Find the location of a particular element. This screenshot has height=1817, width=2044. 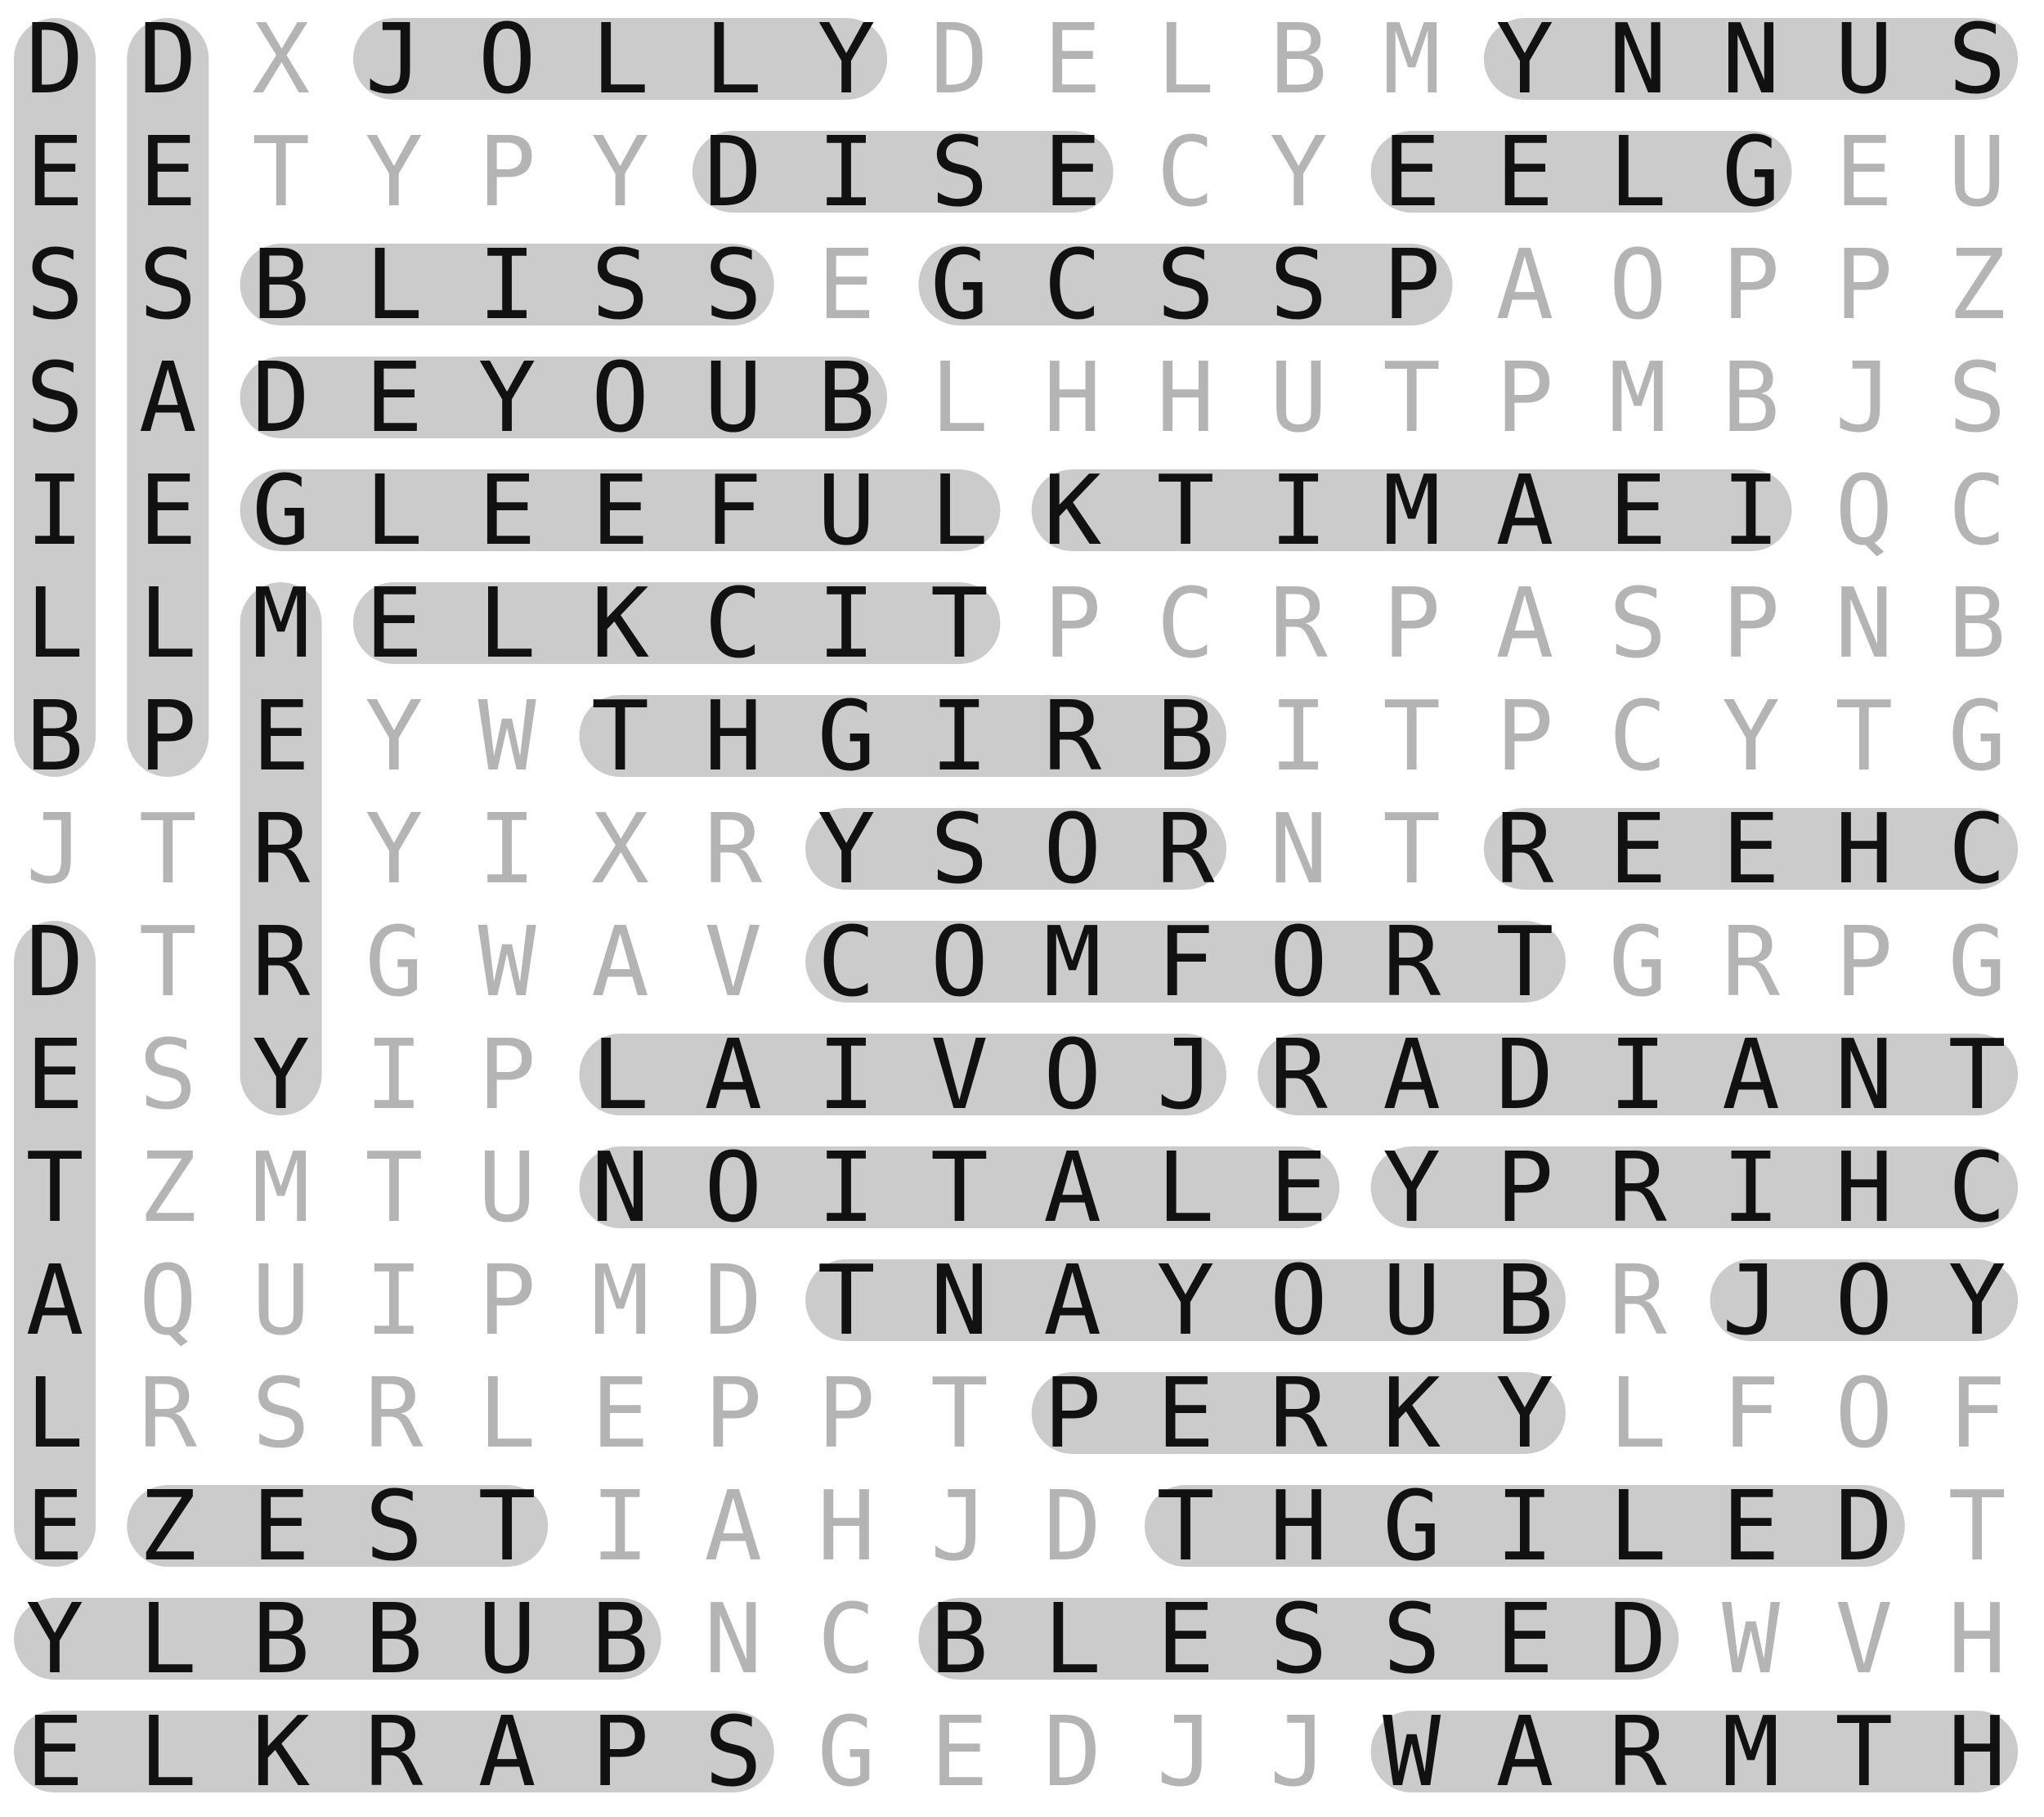

grid-letter: M is located at coordinates (281, 623).